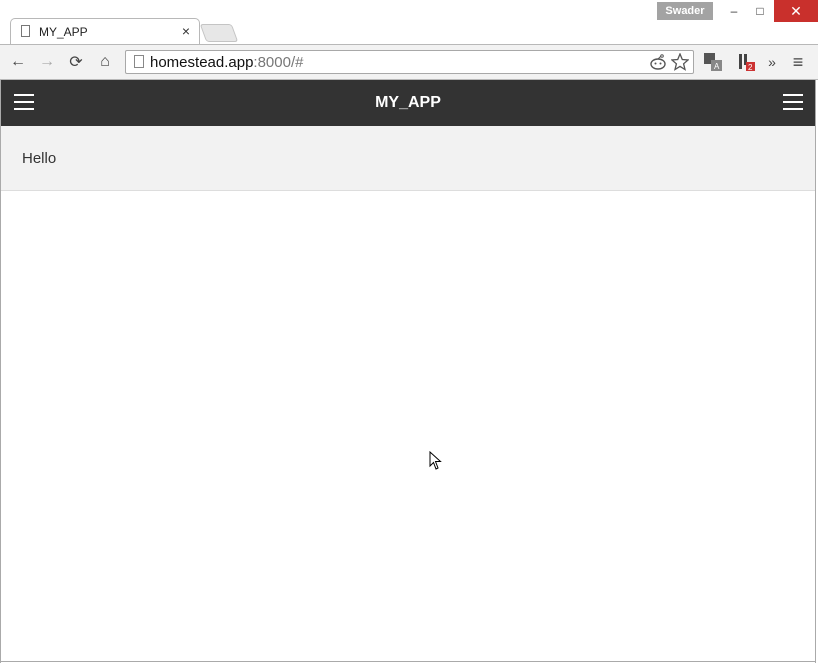  What do you see at coordinates (717, 66) in the screenshot?
I see `svg-text: A` at bounding box center [717, 66].